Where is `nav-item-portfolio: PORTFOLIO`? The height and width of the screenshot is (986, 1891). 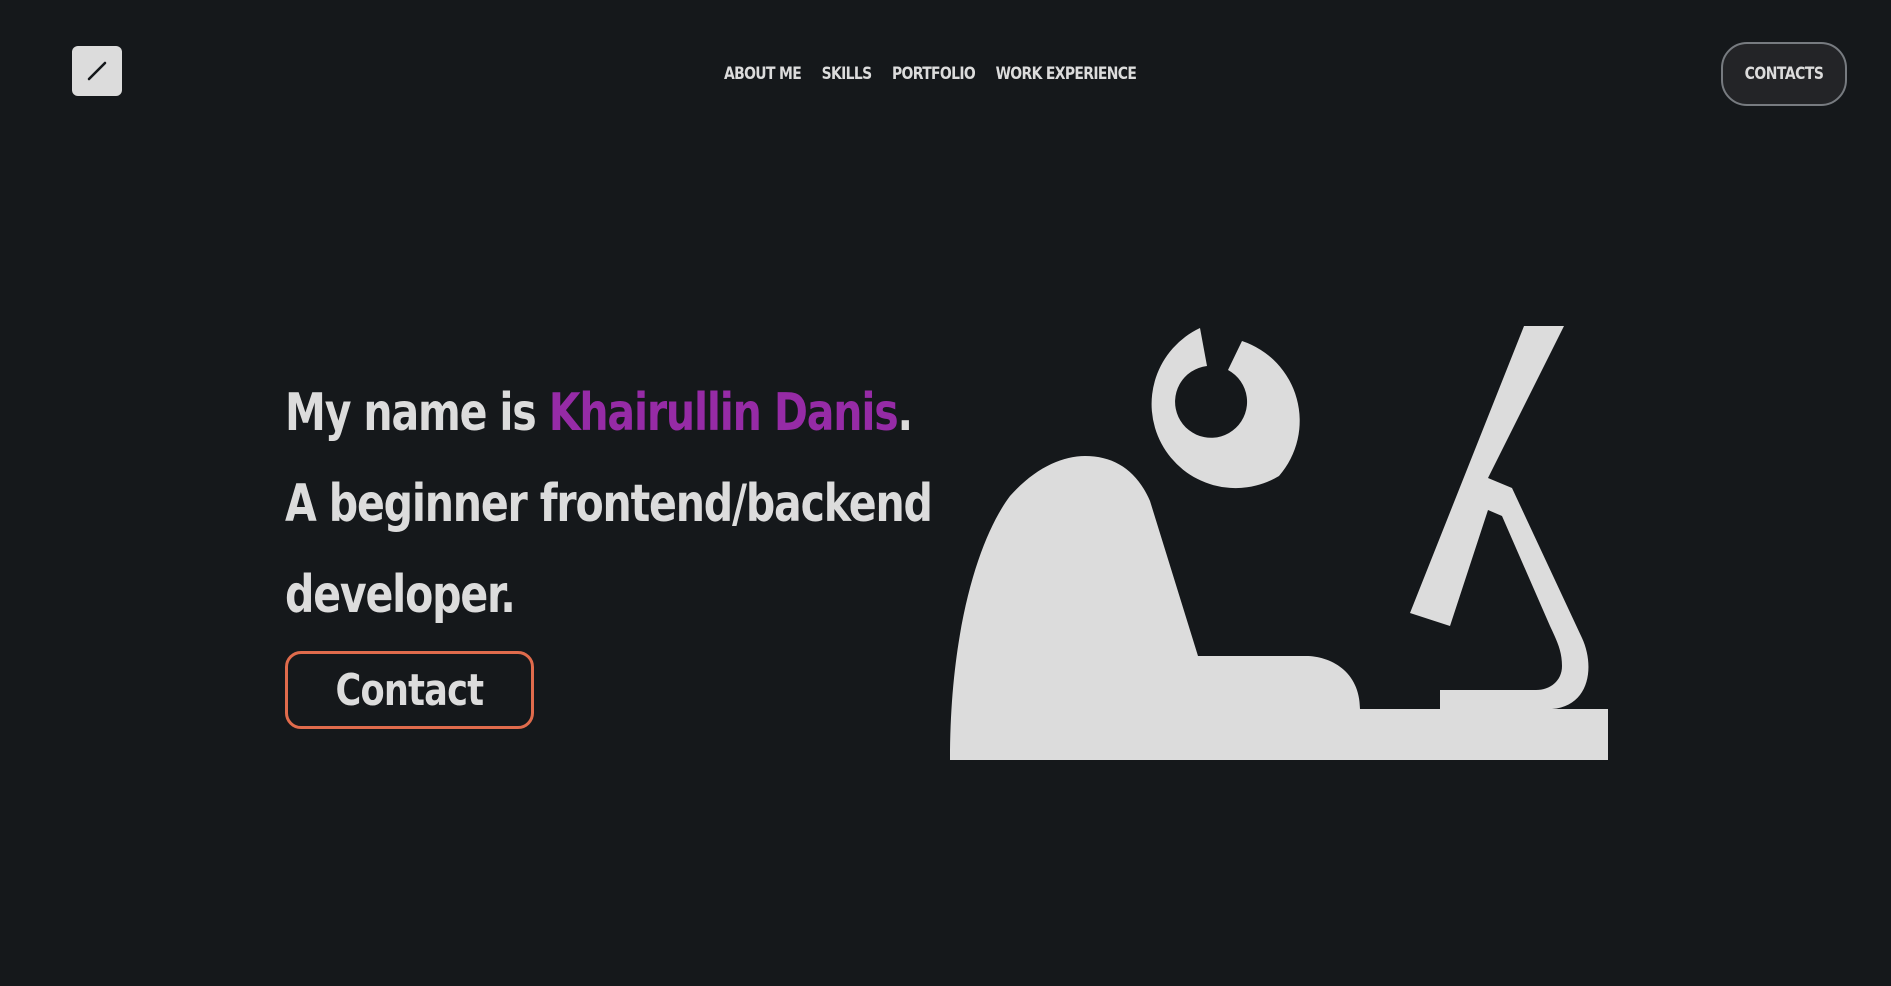 nav-item-portfolio: PORTFOLIO is located at coordinates (934, 74).